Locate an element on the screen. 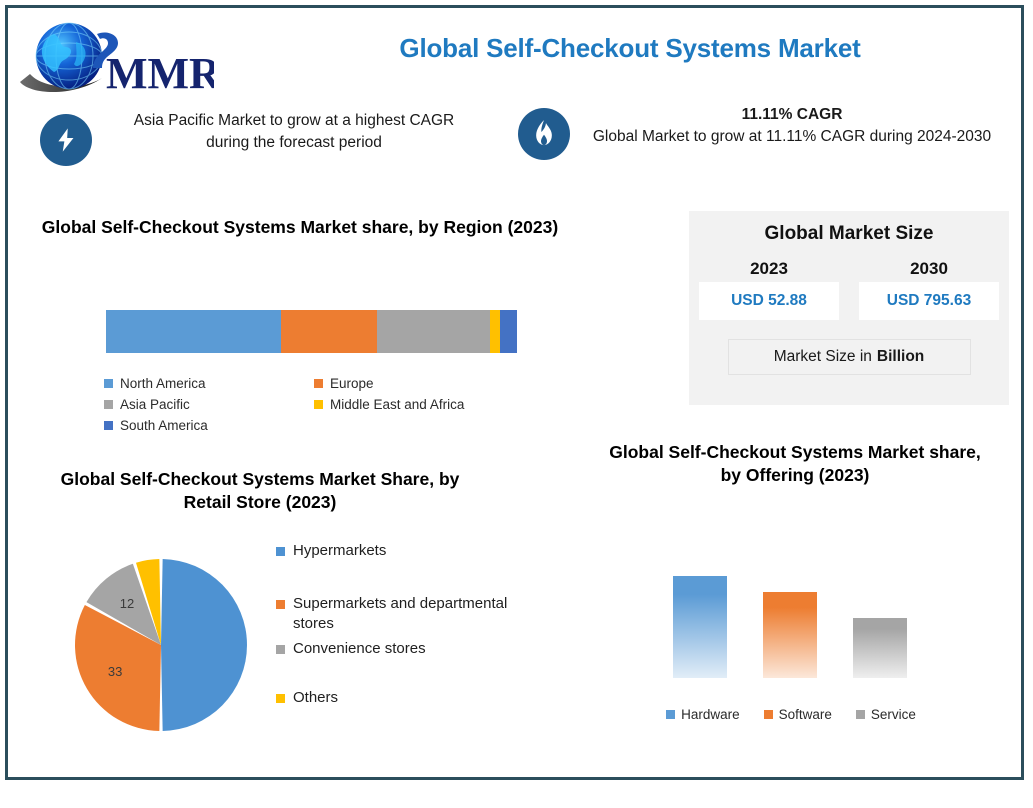 This screenshot has width=1033, height=808. offering-bar-chart is located at coordinates (795, 623).